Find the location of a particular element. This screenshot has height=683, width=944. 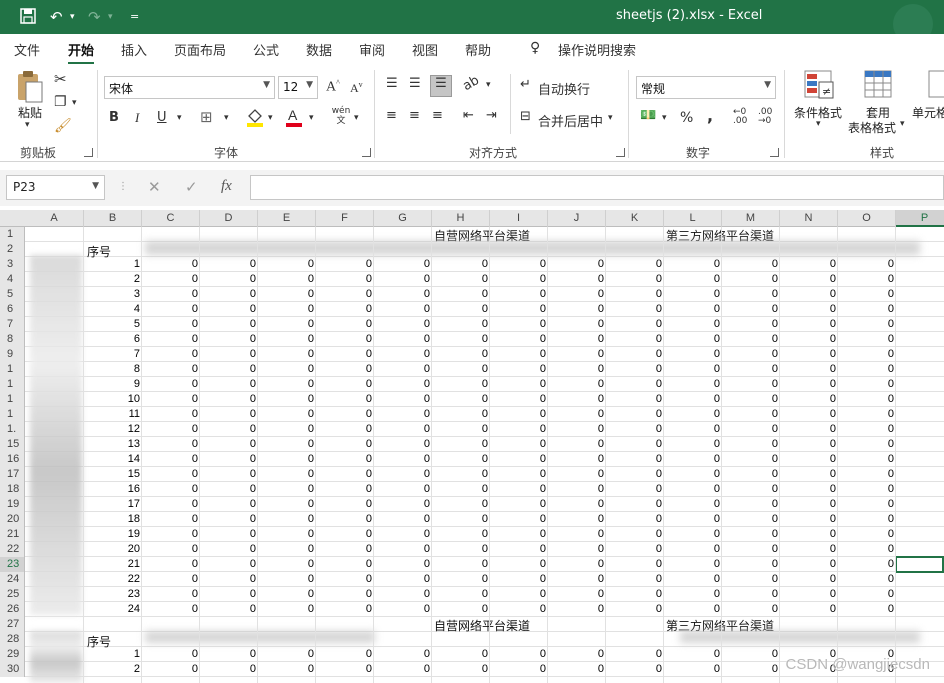

row-header: 20 is located at coordinates (12, 519).